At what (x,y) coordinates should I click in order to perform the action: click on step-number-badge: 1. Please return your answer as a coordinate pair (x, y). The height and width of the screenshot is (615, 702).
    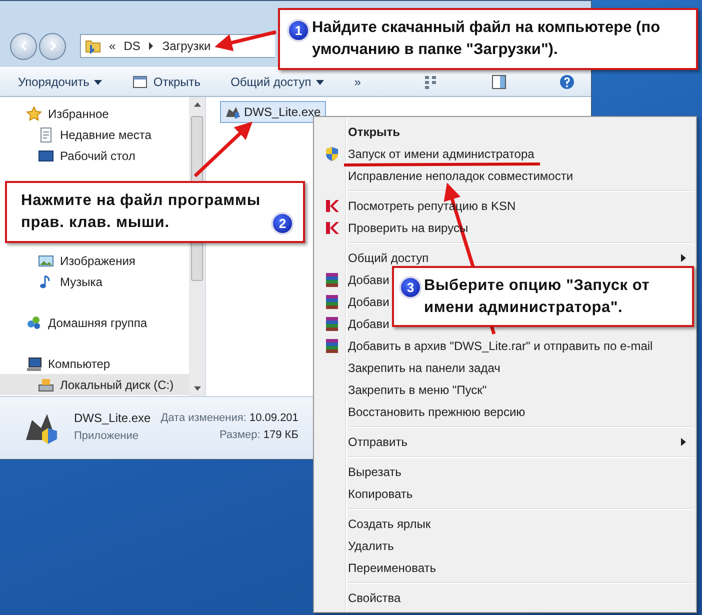
    Looking at the image, I should click on (298, 30).